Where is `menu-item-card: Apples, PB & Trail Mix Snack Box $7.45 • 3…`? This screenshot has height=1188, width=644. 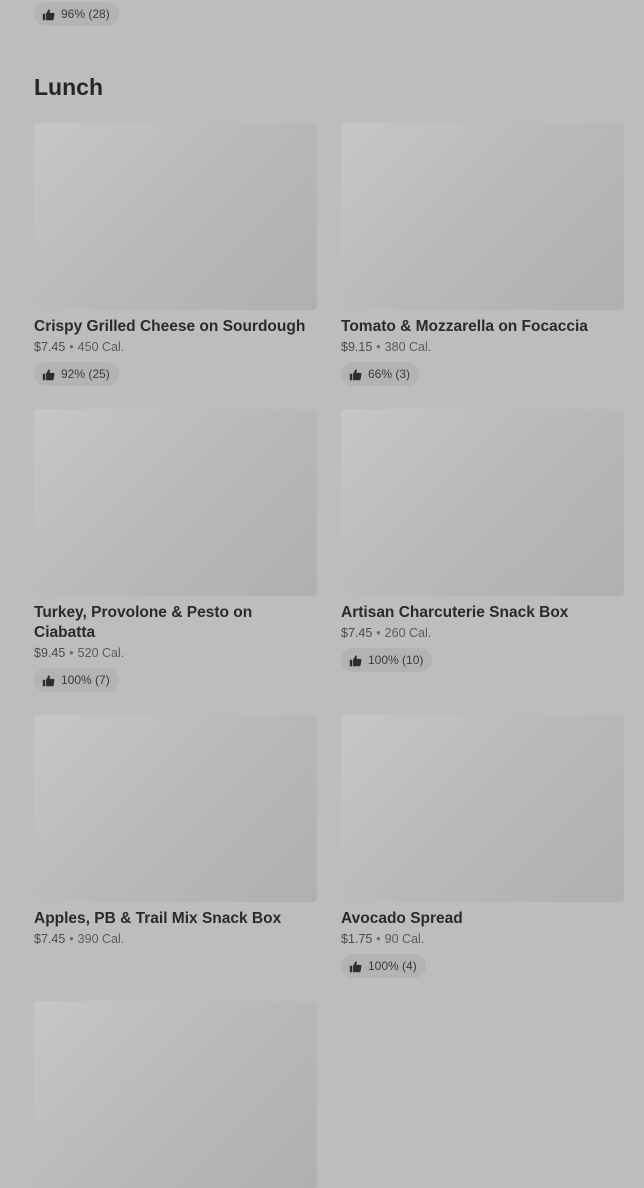 menu-item-card: Apples, PB & Trail Mix Snack Box $7.45 • 3… is located at coordinates (175, 831).